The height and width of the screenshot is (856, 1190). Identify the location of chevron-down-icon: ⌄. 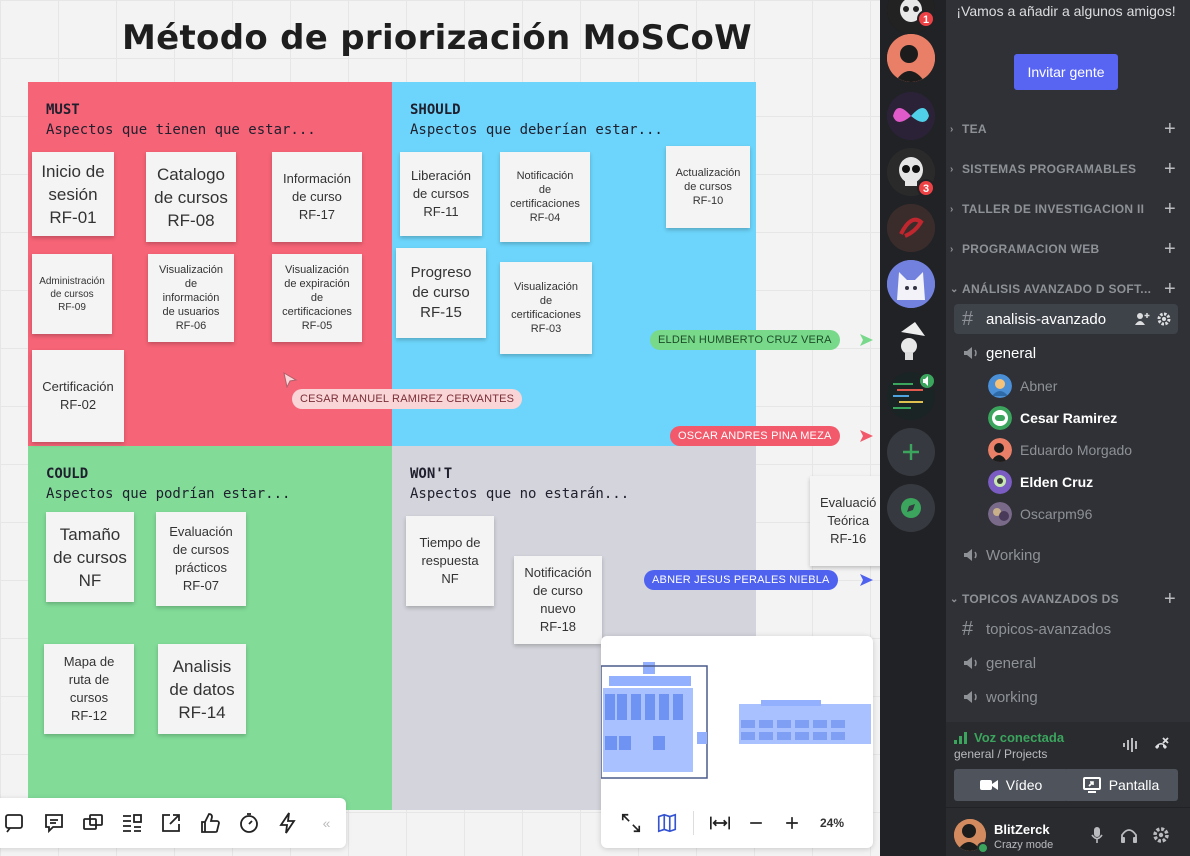
(954, 599).